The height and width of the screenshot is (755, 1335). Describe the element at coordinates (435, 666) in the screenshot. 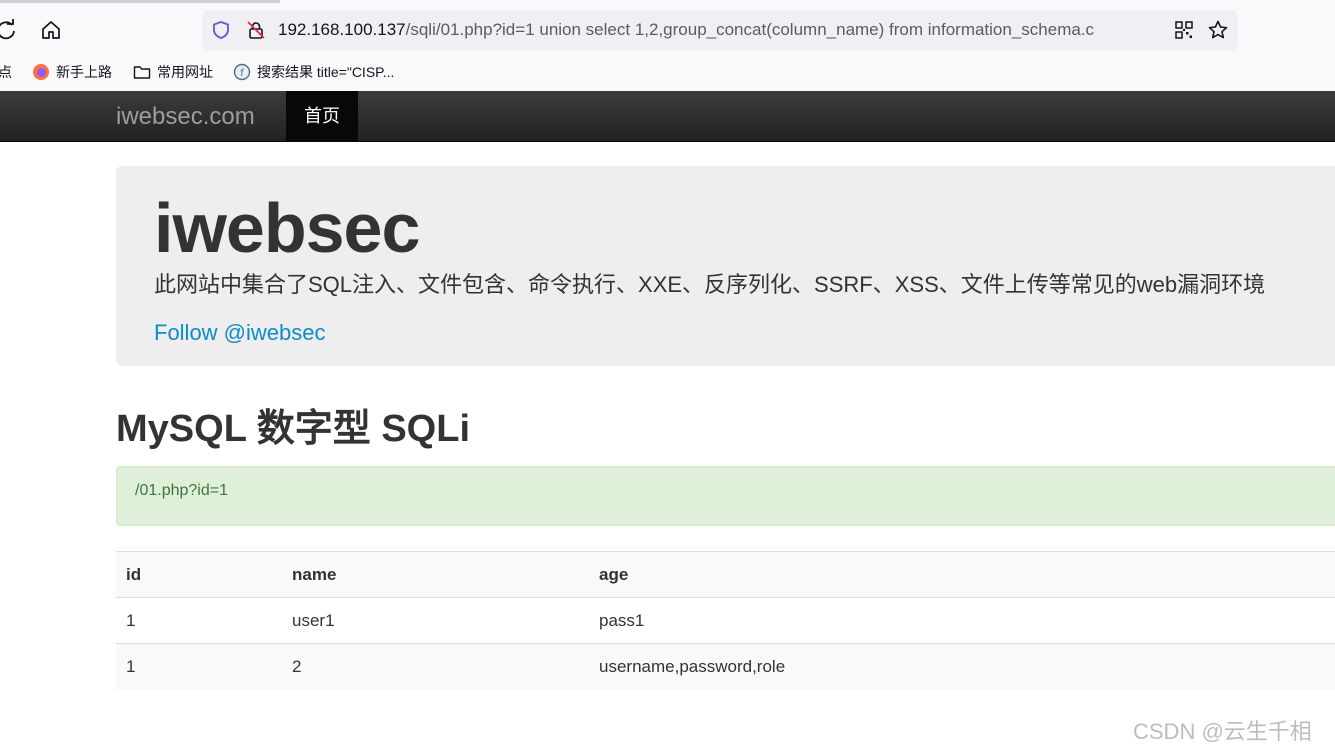

I see `table-cell: 2` at that location.